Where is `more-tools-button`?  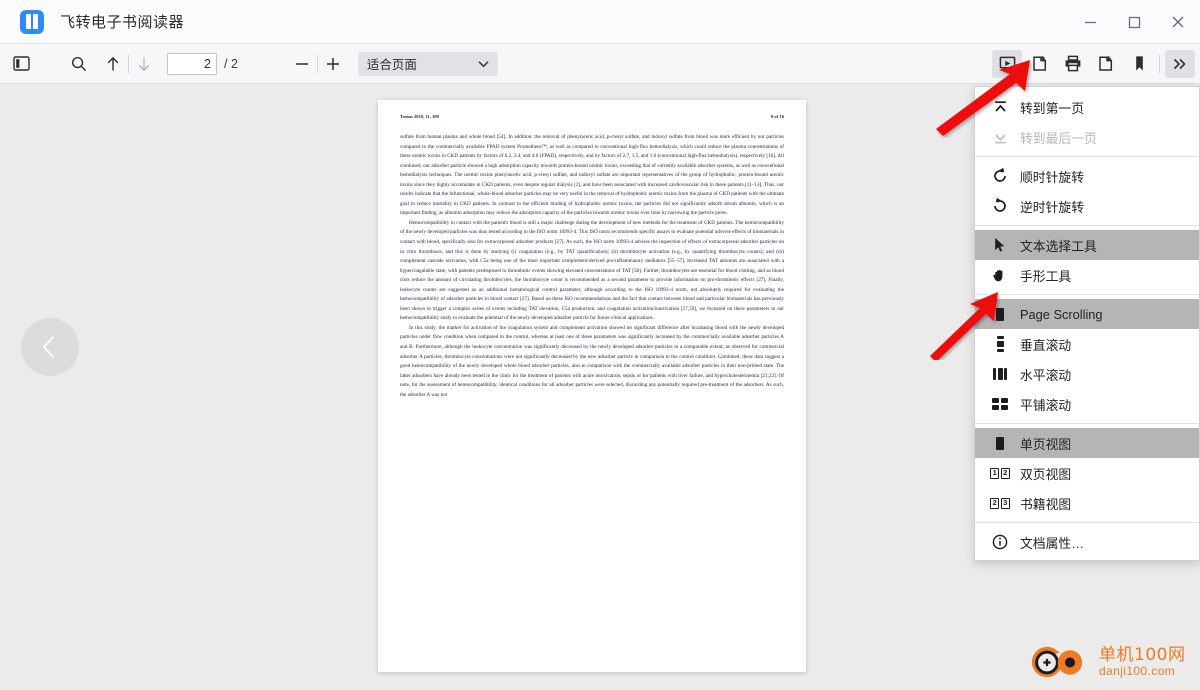
more-tools-button is located at coordinates (1180, 63).